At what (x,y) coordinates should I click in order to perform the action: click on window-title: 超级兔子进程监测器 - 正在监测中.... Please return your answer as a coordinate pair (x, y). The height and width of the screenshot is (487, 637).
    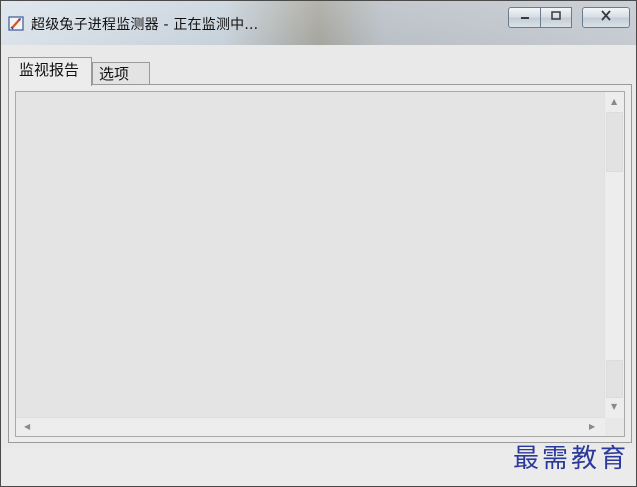
    Looking at the image, I should click on (145, 25).